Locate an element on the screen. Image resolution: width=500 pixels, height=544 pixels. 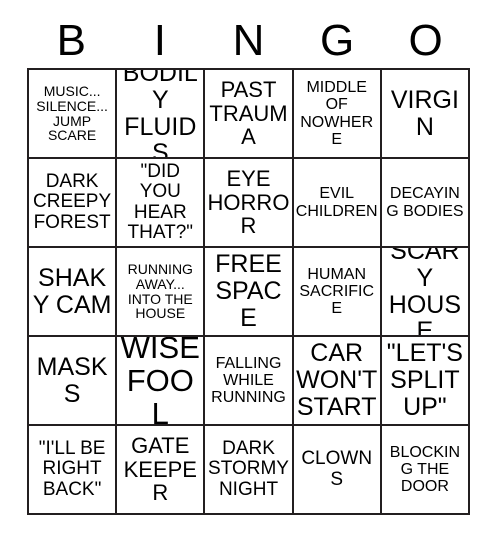
bingo-cell-label: FALLING WHILE RUNNING is located at coordinates (248, 380).